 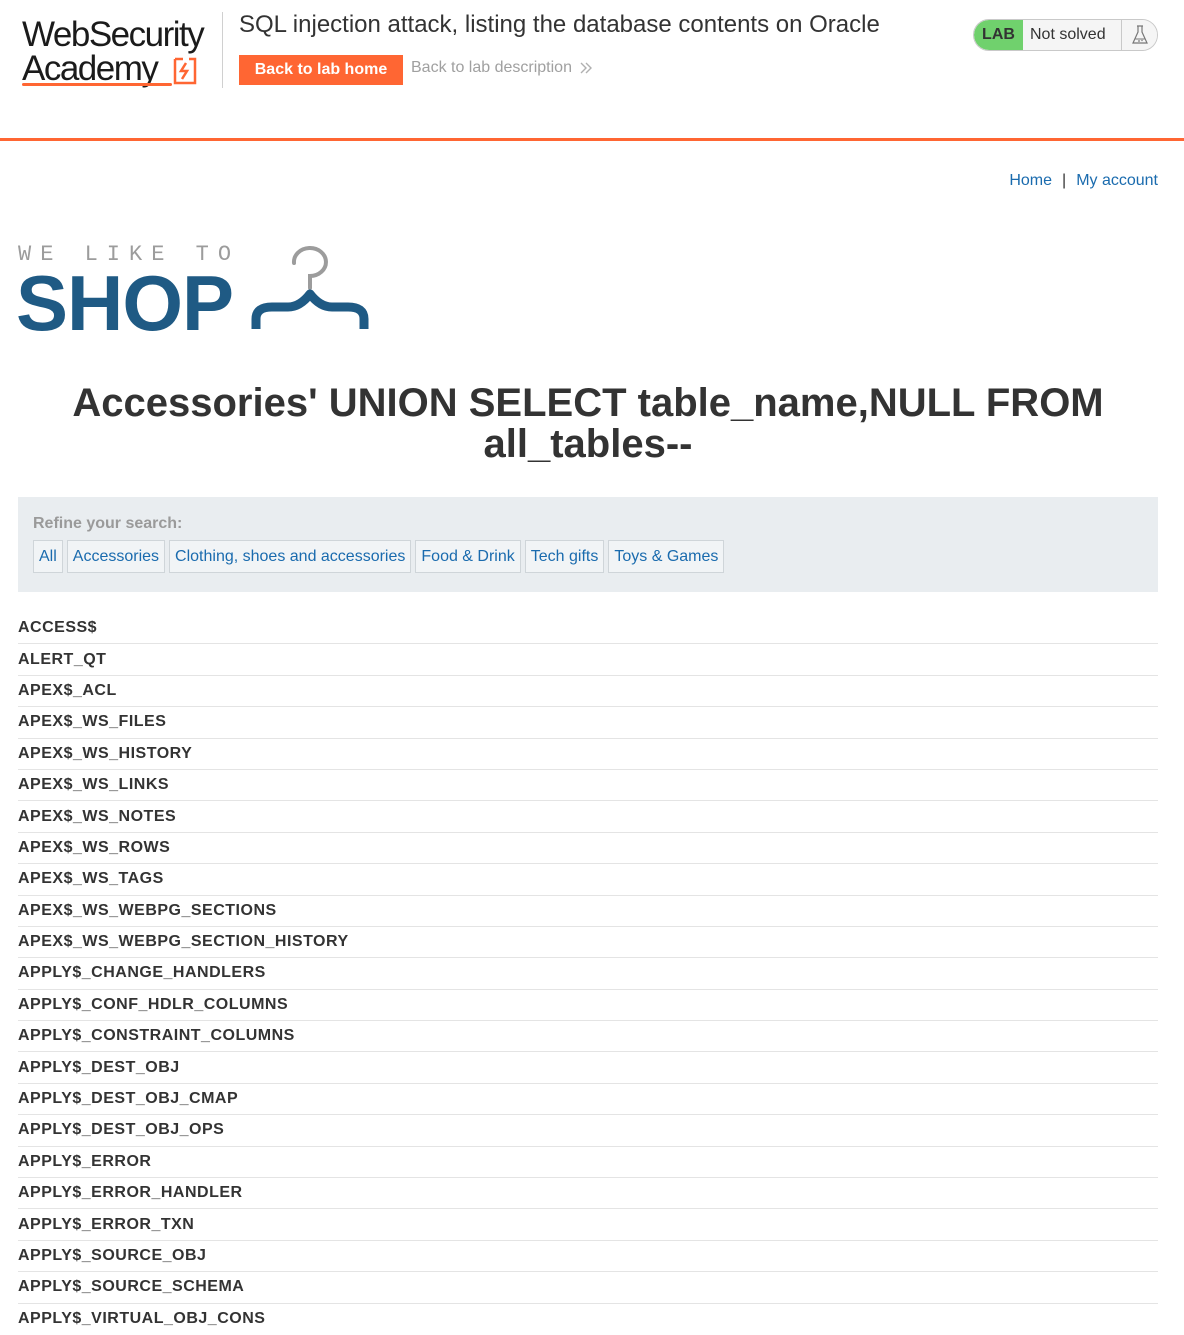 What do you see at coordinates (588, 754) in the screenshot?
I see `table-row: APEX$_WS_HISTORY` at bounding box center [588, 754].